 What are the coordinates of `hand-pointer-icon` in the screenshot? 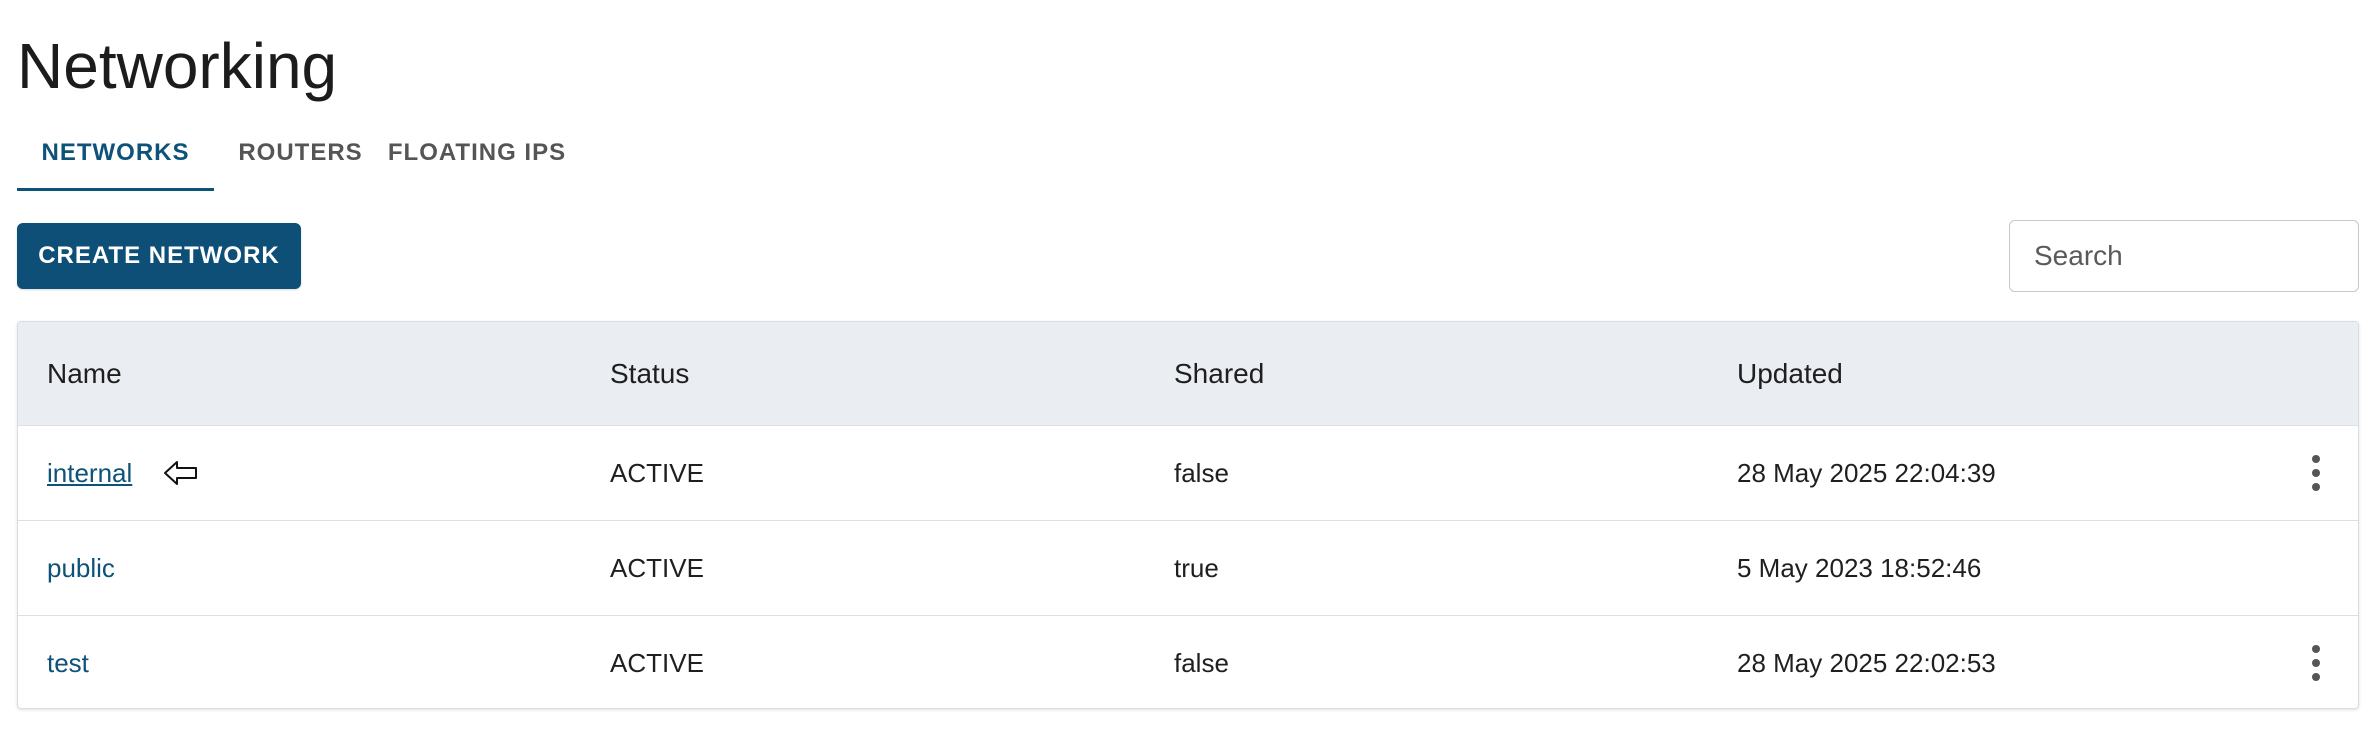 It's located at (180, 473).